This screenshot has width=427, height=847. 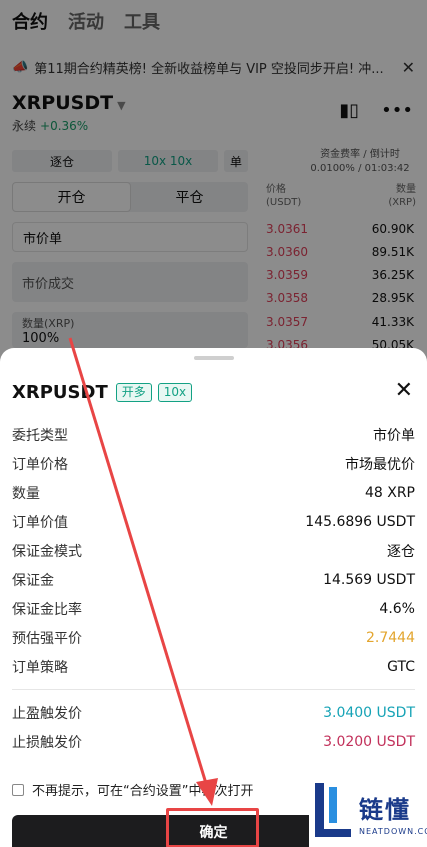 What do you see at coordinates (394, 435) in the screenshot?
I see `detail-value: 市价单` at bounding box center [394, 435].